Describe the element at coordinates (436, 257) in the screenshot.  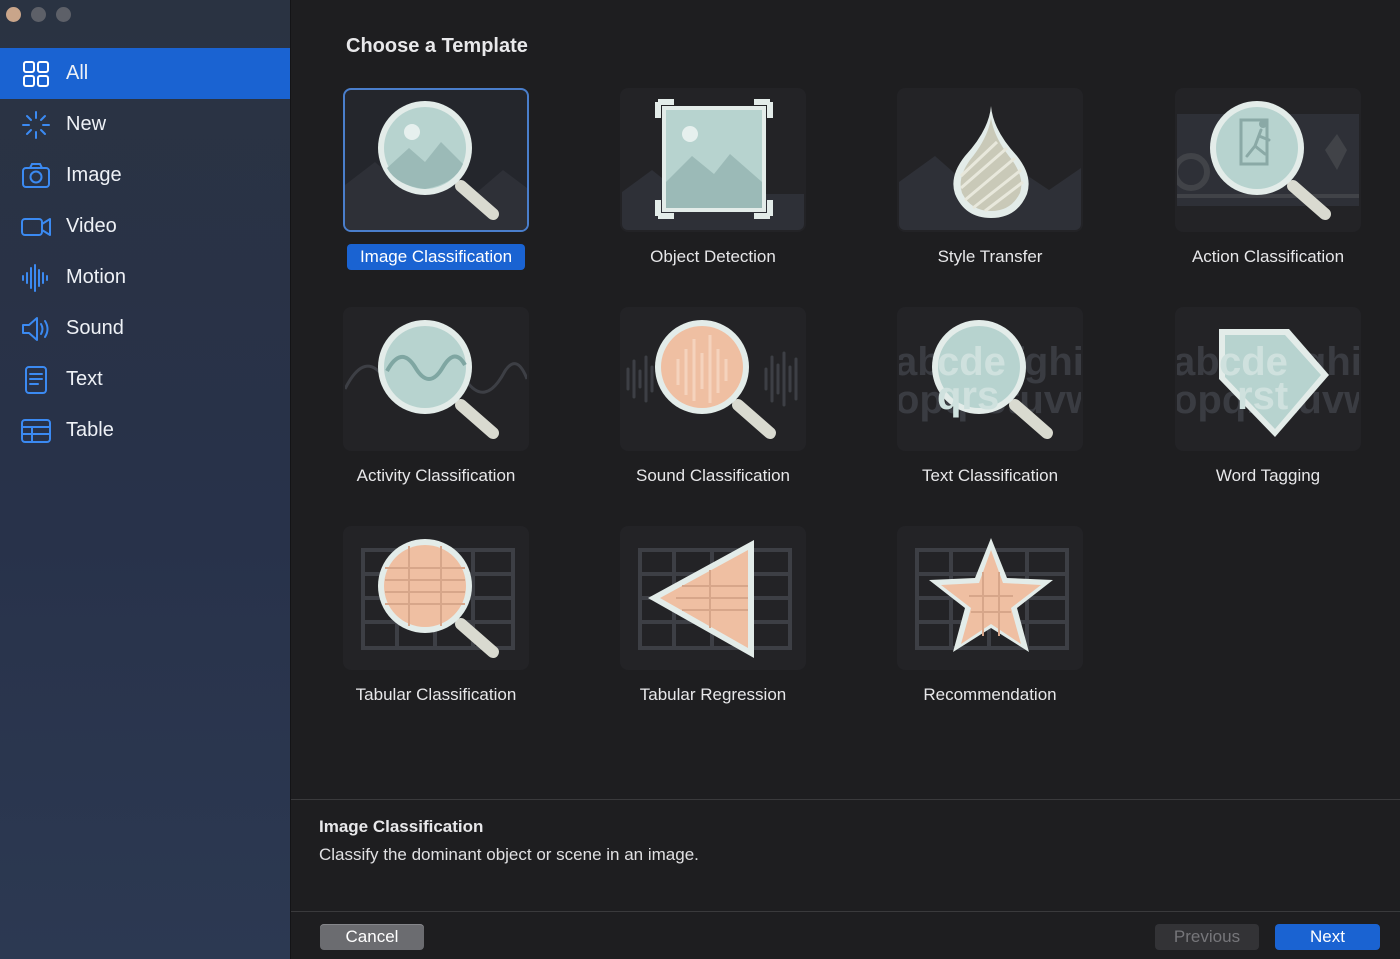
I see `template-label: Image Classification` at that location.